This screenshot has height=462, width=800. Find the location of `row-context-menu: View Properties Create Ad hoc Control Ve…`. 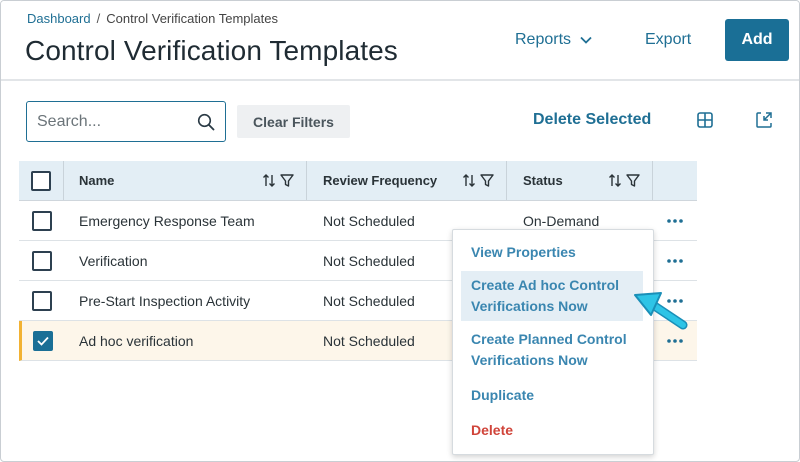

row-context-menu: View Properties Create Ad hoc Control Ve… is located at coordinates (553, 342).